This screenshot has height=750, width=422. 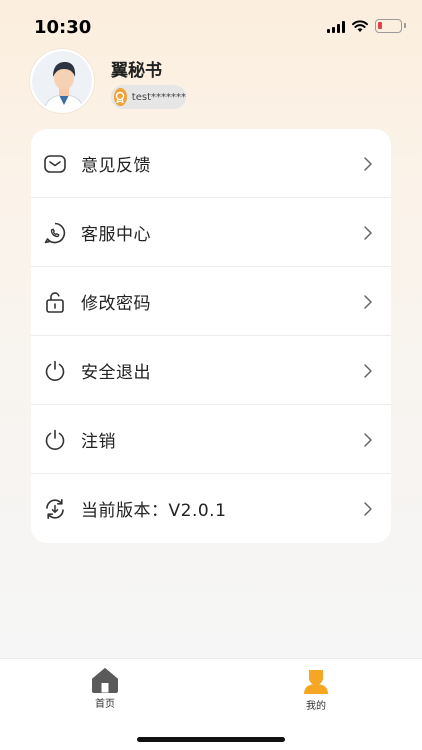 I want to click on menu-item-logout: 安全退出, so click(x=211, y=370).